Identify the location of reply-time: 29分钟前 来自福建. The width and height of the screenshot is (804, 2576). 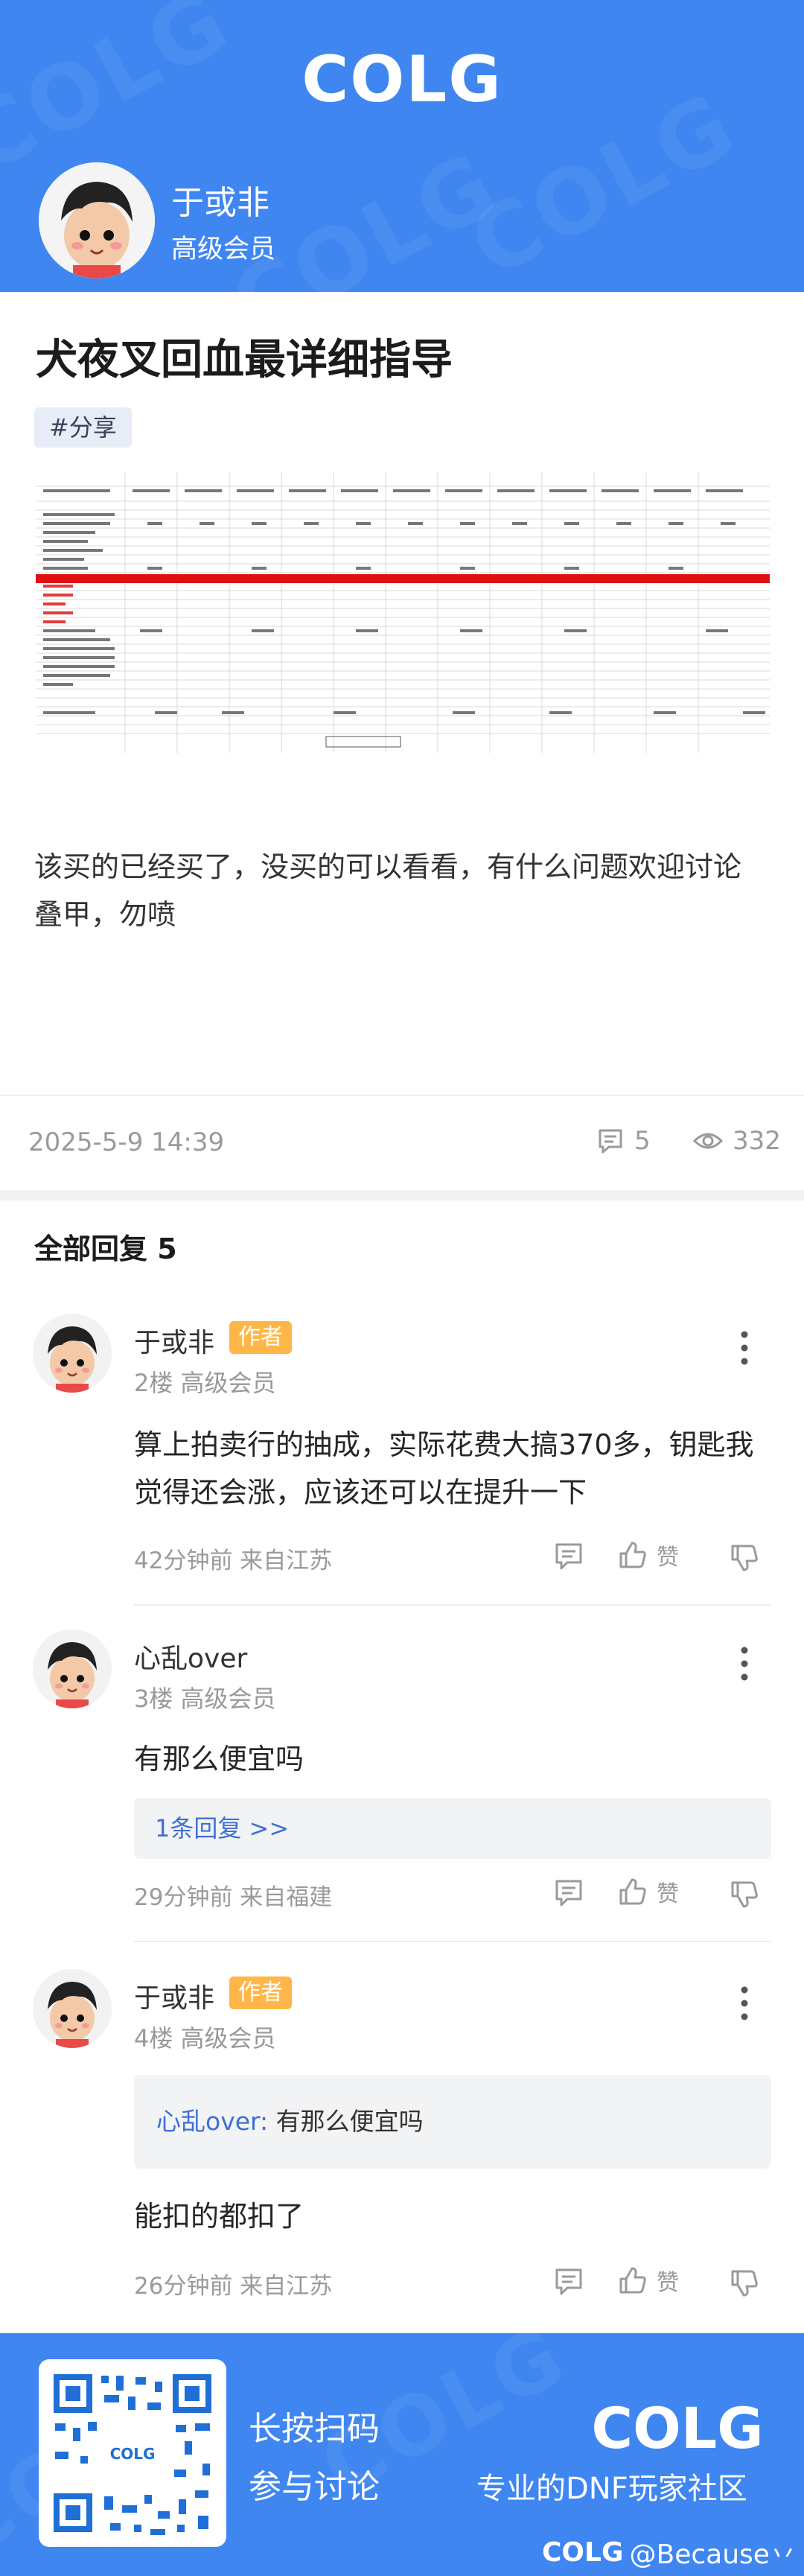
(233, 1897).